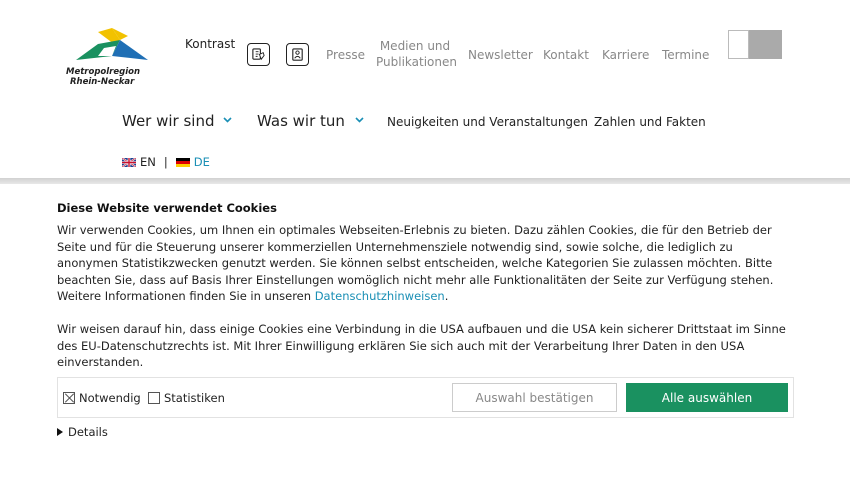  I want to click on checkbox-statistiken-label: Statistiken, so click(194, 398).